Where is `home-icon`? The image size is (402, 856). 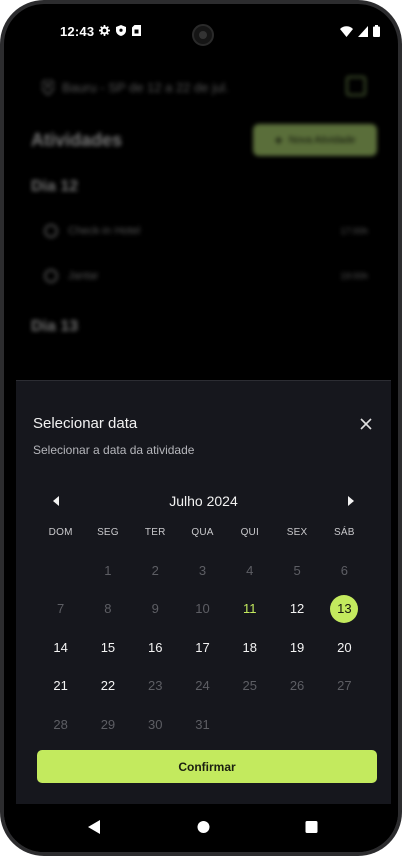 home-icon is located at coordinates (203, 827).